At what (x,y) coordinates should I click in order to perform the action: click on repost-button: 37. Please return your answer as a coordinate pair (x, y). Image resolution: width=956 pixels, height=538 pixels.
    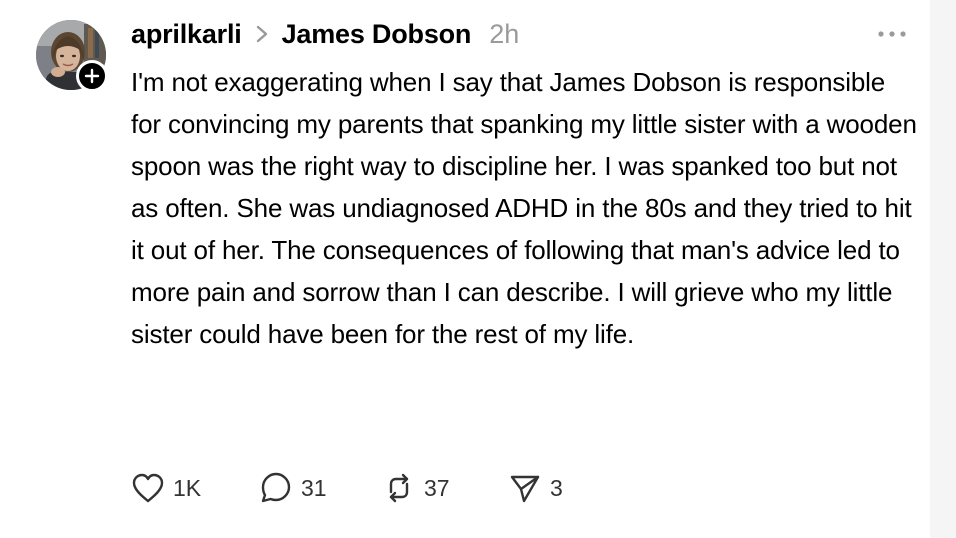
    Looking at the image, I should click on (445, 488).